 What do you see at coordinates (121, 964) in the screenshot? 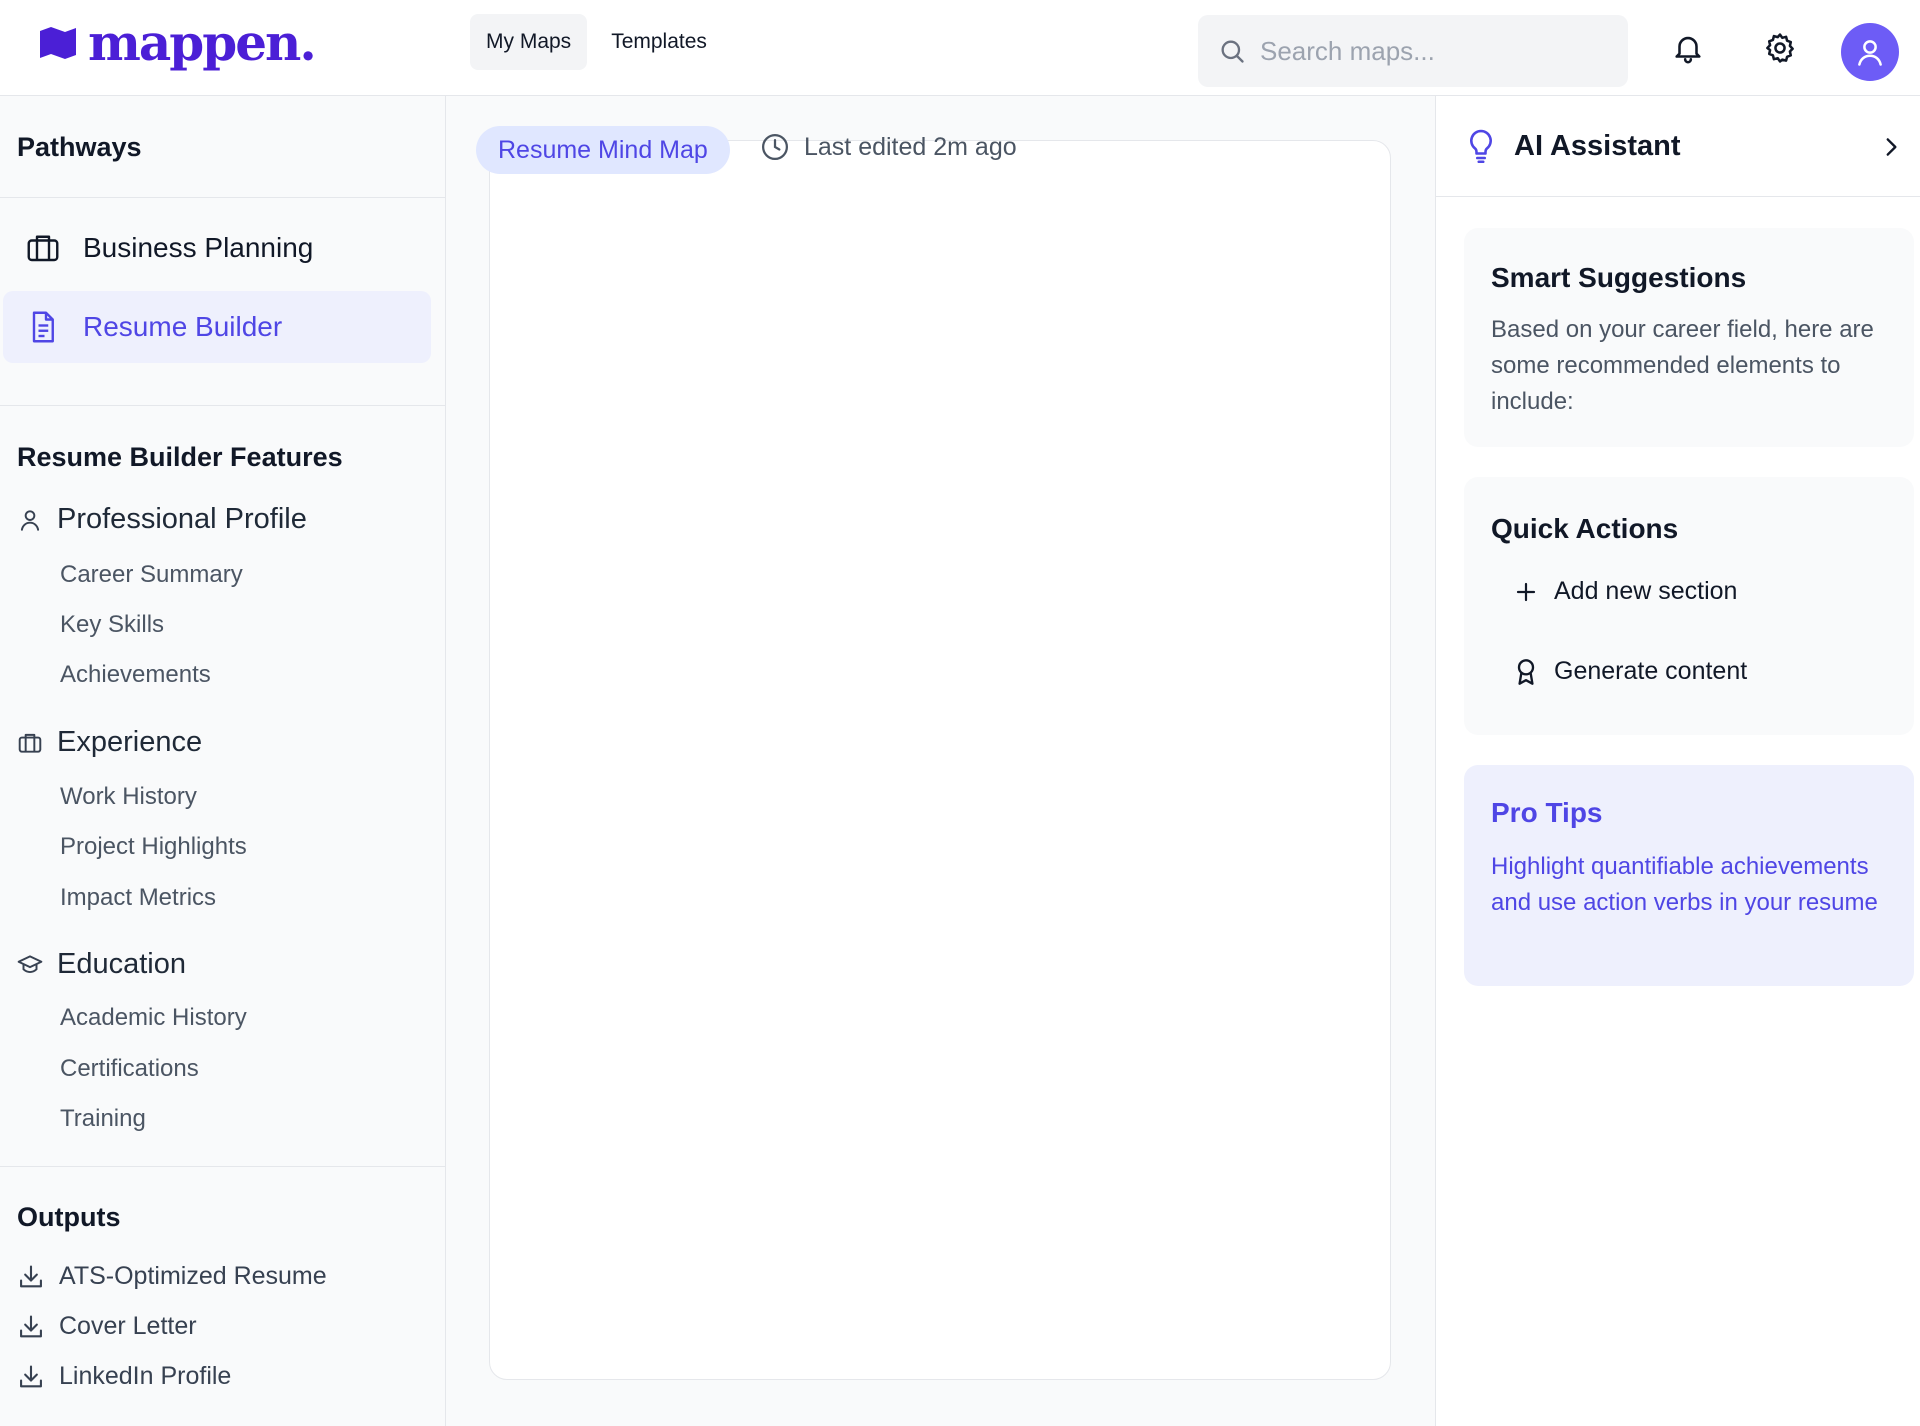
I see `feature-group-label: Education` at bounding box center [121, 964].